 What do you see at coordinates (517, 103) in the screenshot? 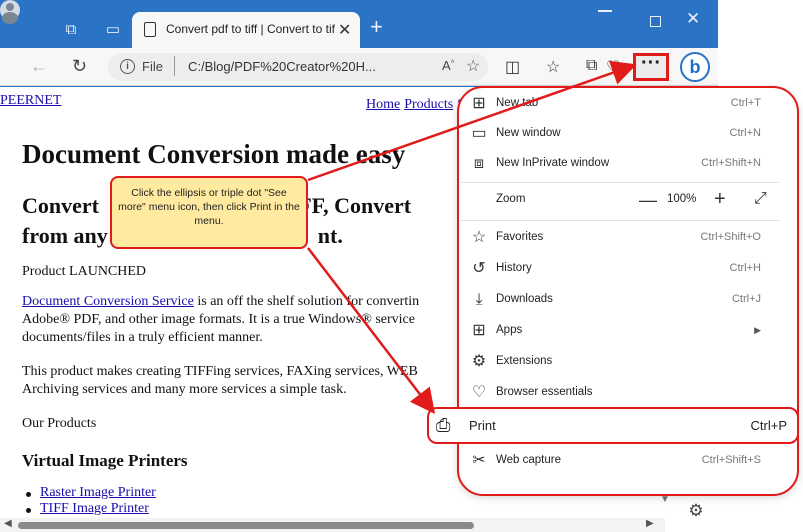
I see `menu-item-label: New tab` at bounding box center [517, 103].